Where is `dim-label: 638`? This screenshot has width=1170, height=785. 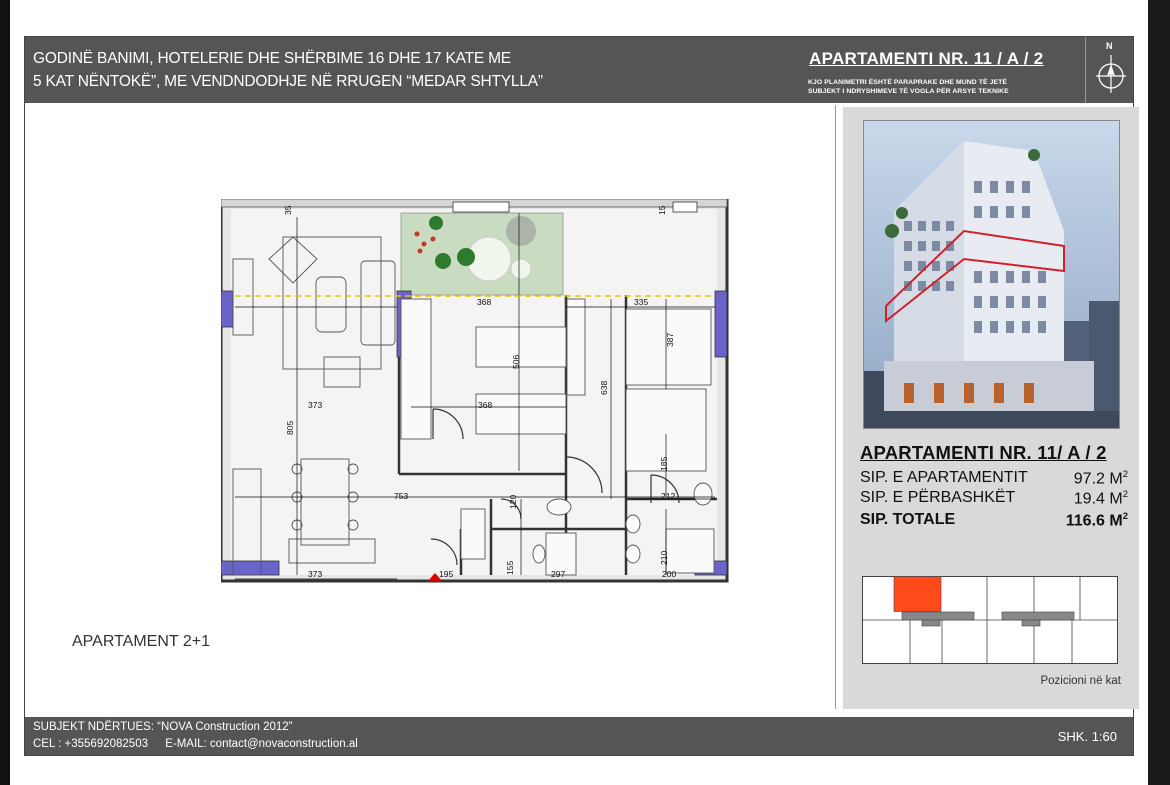 dim-label: 638 is located at coordinates (604, 388).